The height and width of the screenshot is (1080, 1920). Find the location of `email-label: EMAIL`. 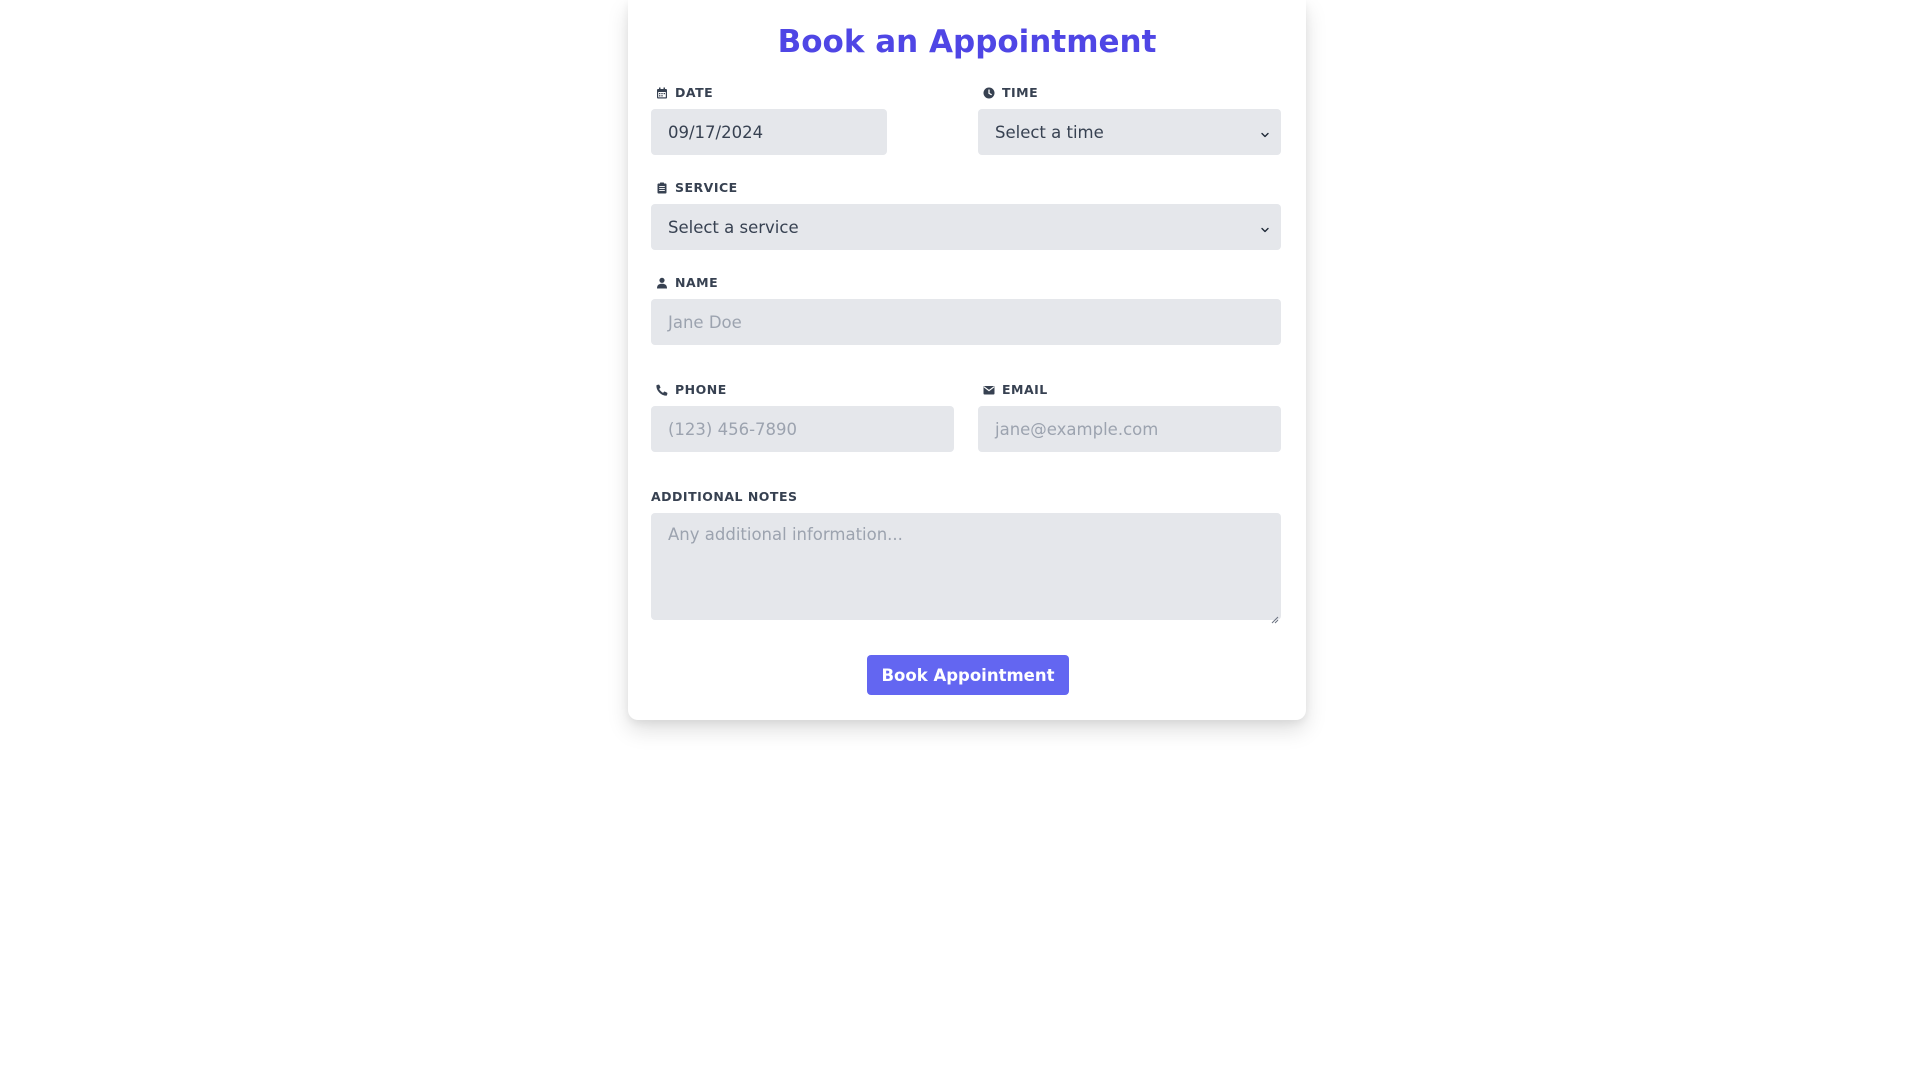

email-label: EMAIL is located at coordinates (1015, 390).